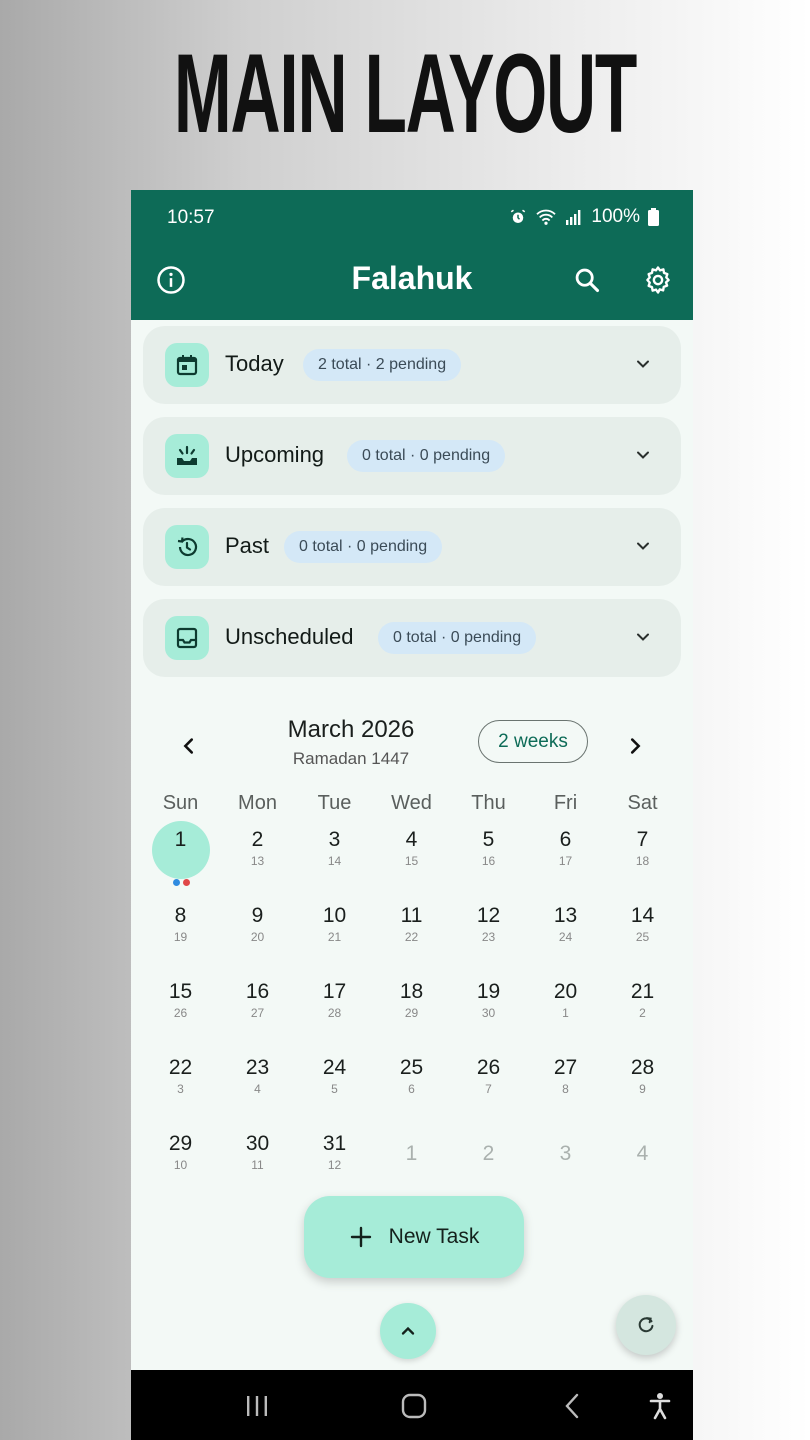 Image resolution: width=810 pixels, height=1440 pixels. I want to click on gregorian-date: 3, so click(565, 1153).